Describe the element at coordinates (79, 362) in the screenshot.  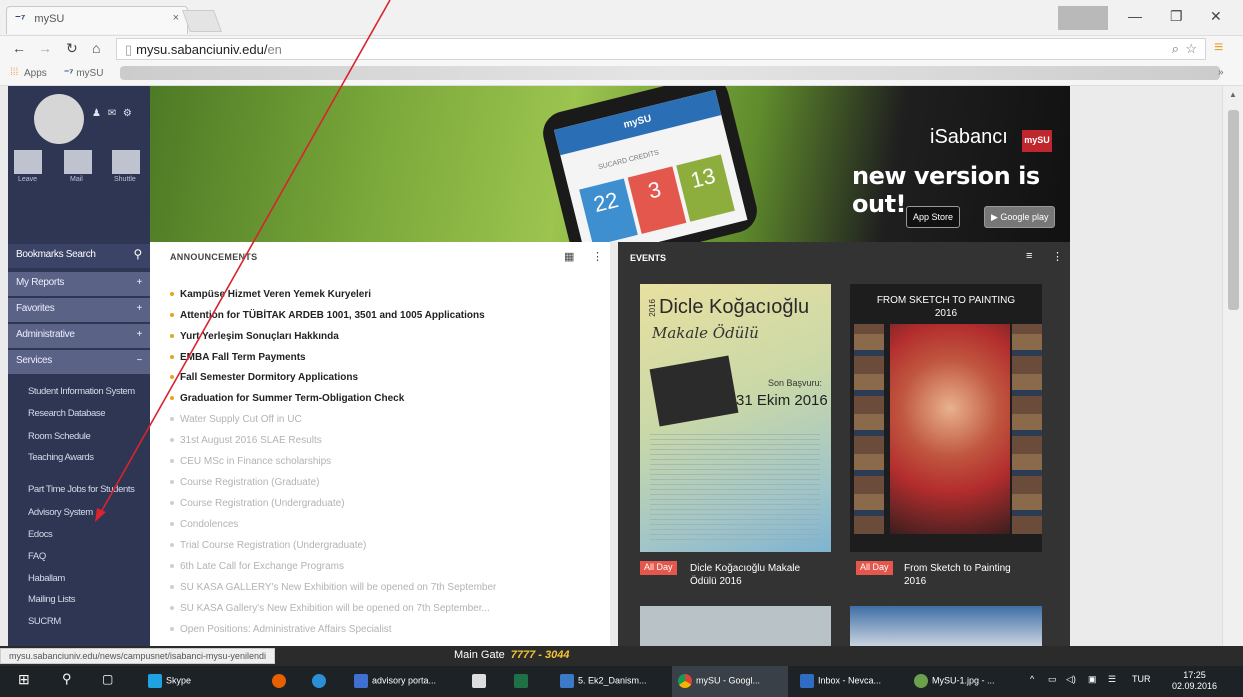
I see `sidebar-item-services: Services −` at that location.